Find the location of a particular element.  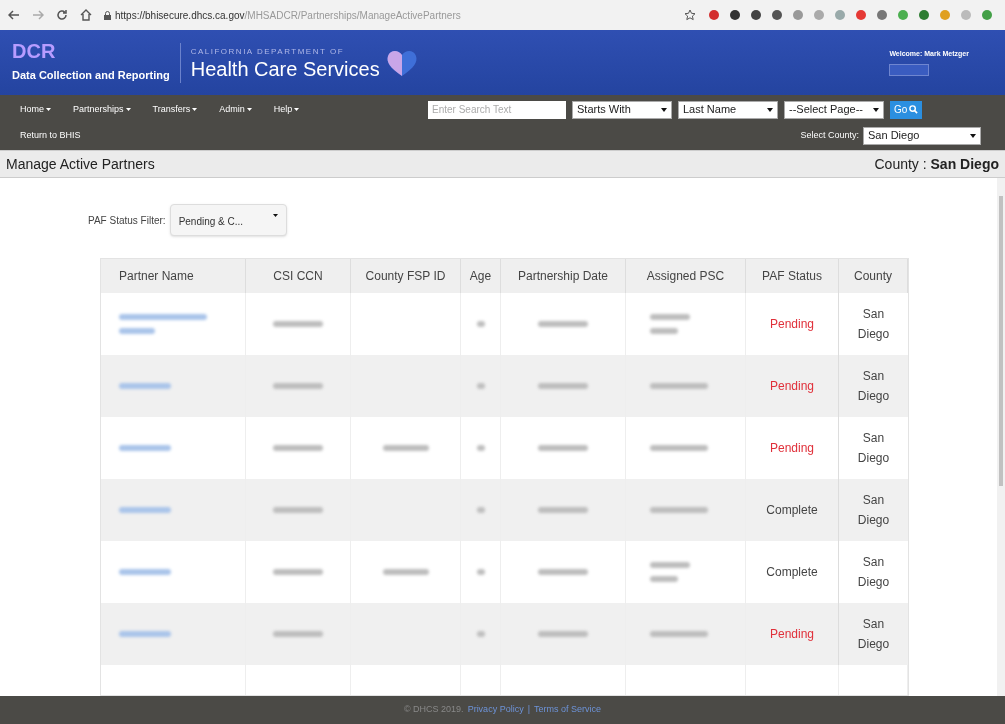

nav-menu: Home is located at coordinates (35, 109).